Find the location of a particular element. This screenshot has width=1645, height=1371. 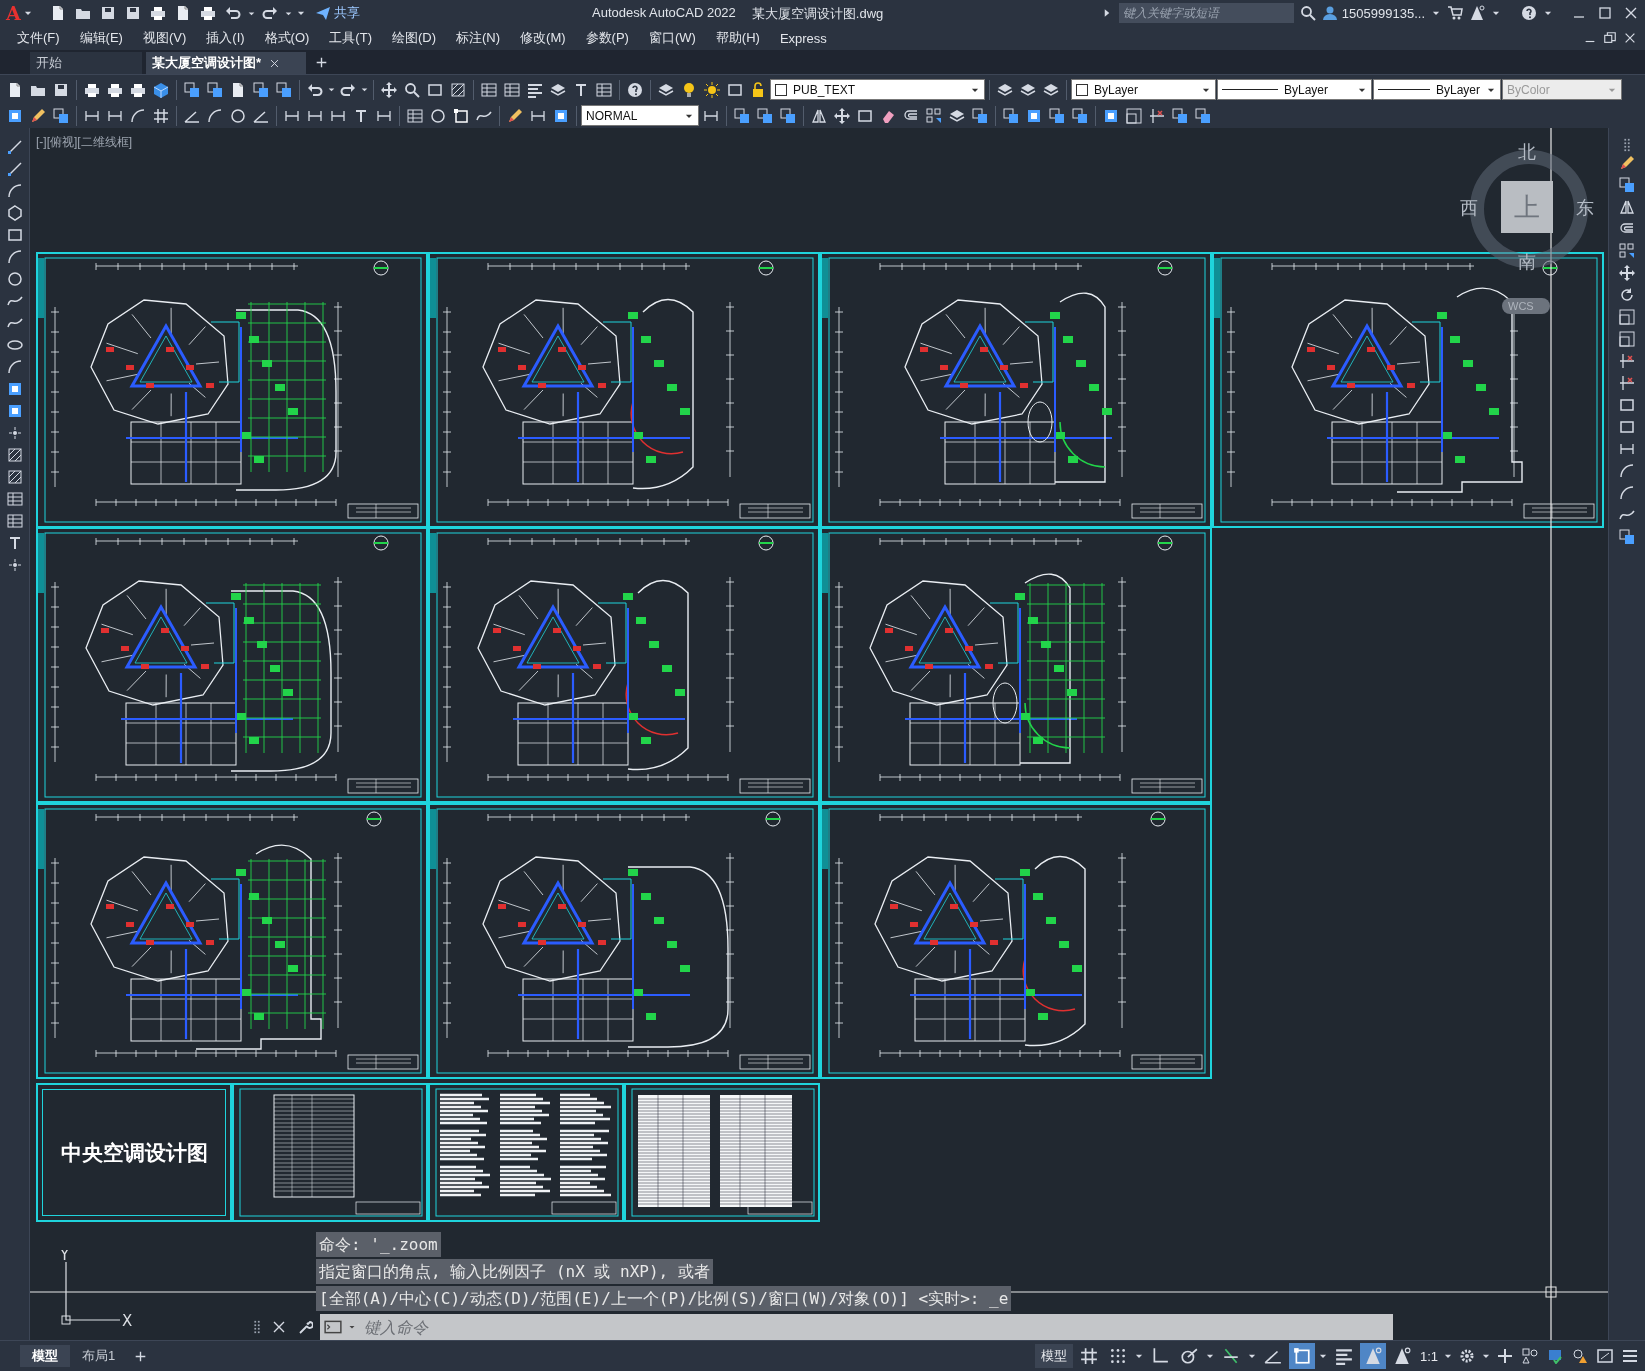

mirror-icon is located at coordinates (819, 115).